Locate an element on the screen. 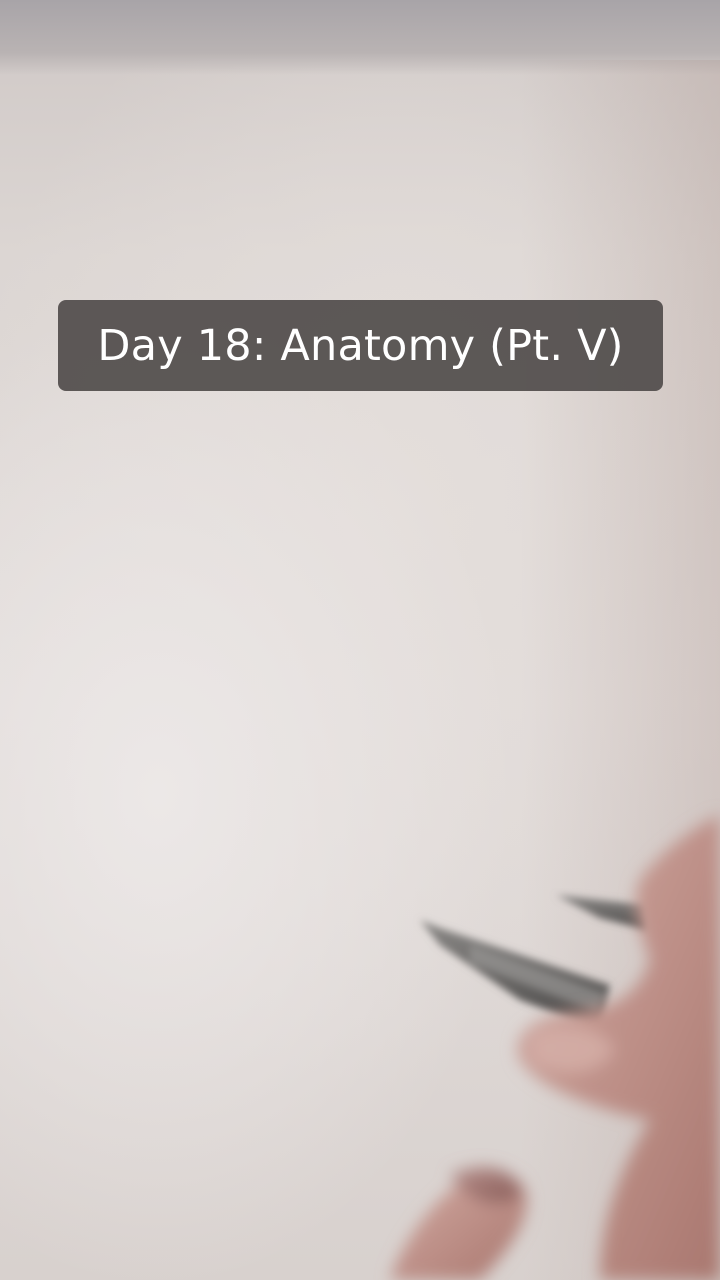  caption-text: Day 18: Anatomy (Pt. V) is located at coordinates (360, 345).